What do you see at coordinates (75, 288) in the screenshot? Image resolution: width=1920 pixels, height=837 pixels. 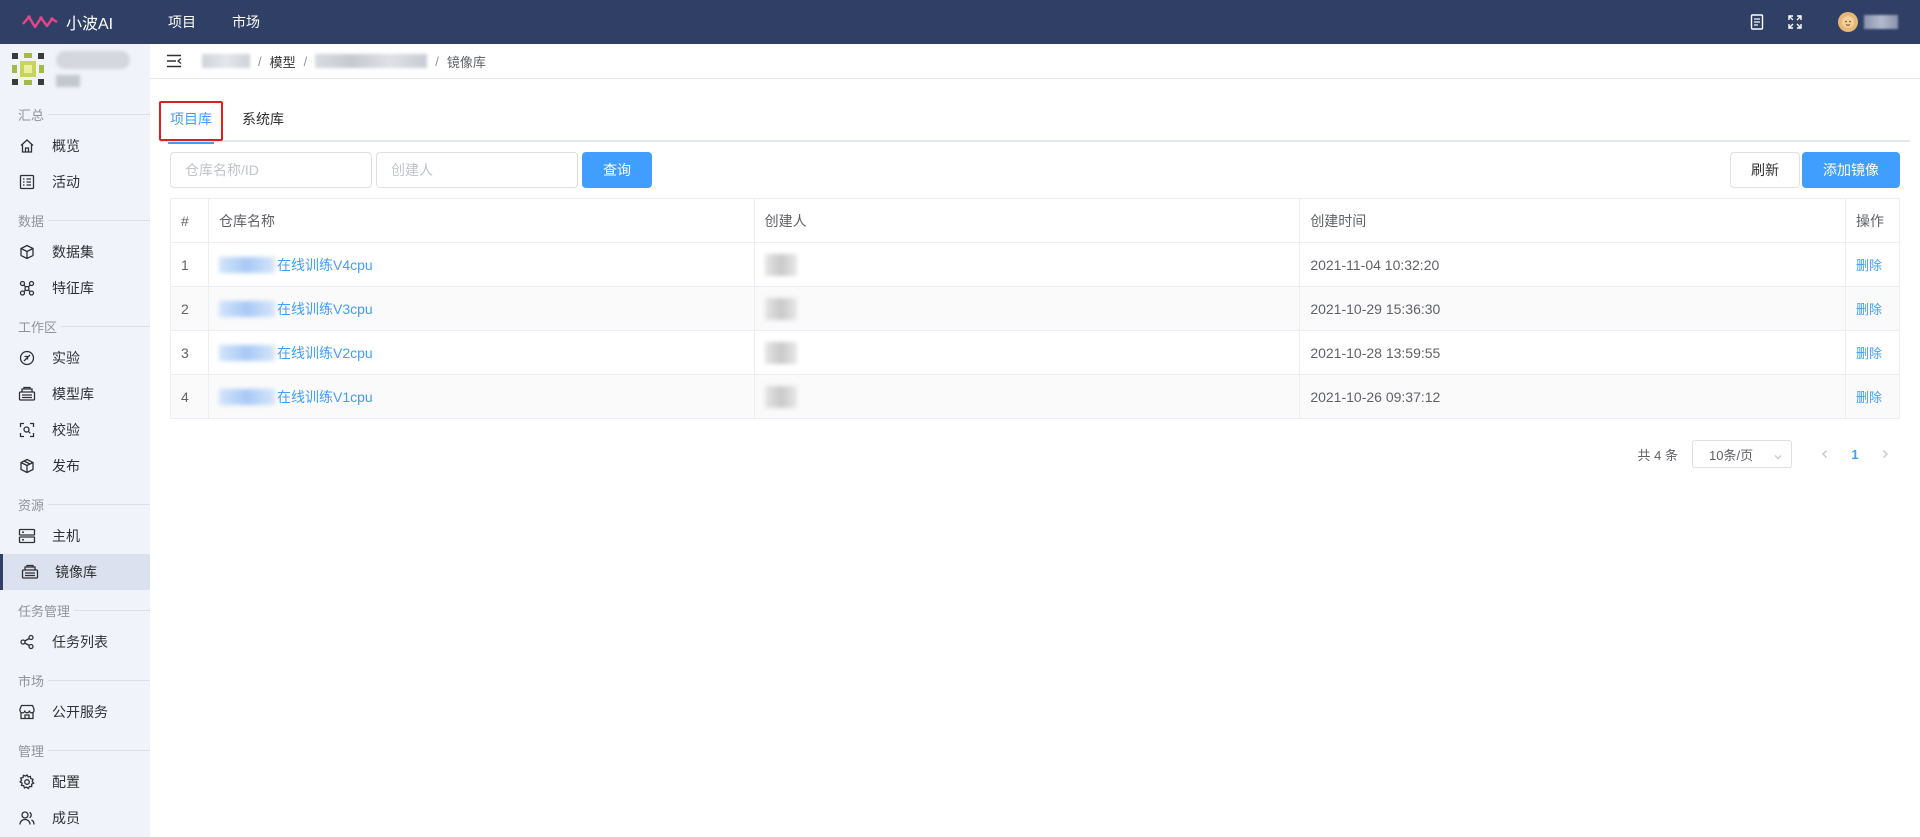 I see `sidebar-item-feature-store: 特征库` at bounding box center [75, 288].